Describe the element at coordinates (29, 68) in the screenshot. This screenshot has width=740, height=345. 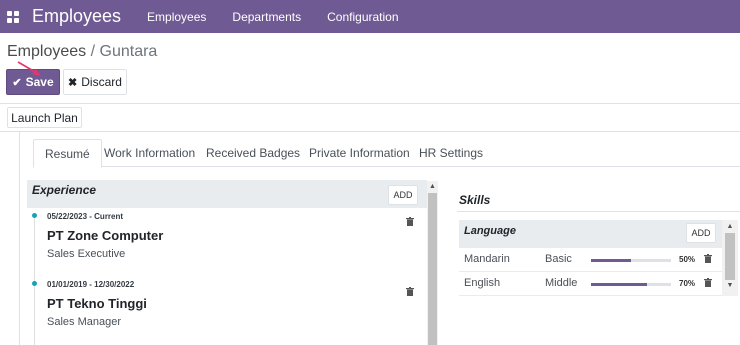
I see `pointer-arrow-icon` at that location.